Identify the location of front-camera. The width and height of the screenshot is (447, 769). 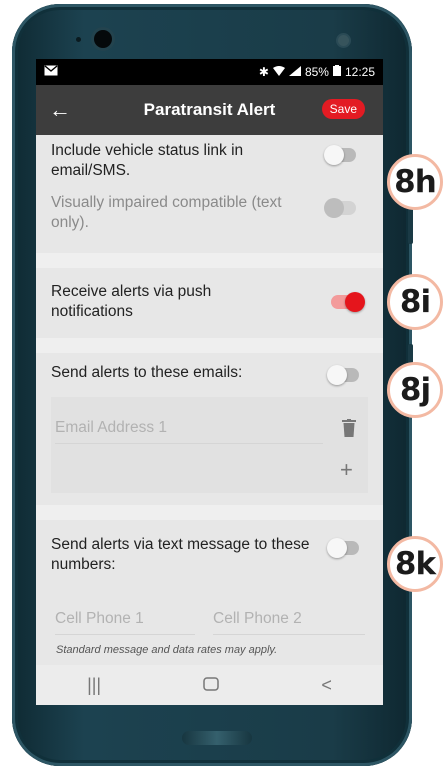
(103, 39).